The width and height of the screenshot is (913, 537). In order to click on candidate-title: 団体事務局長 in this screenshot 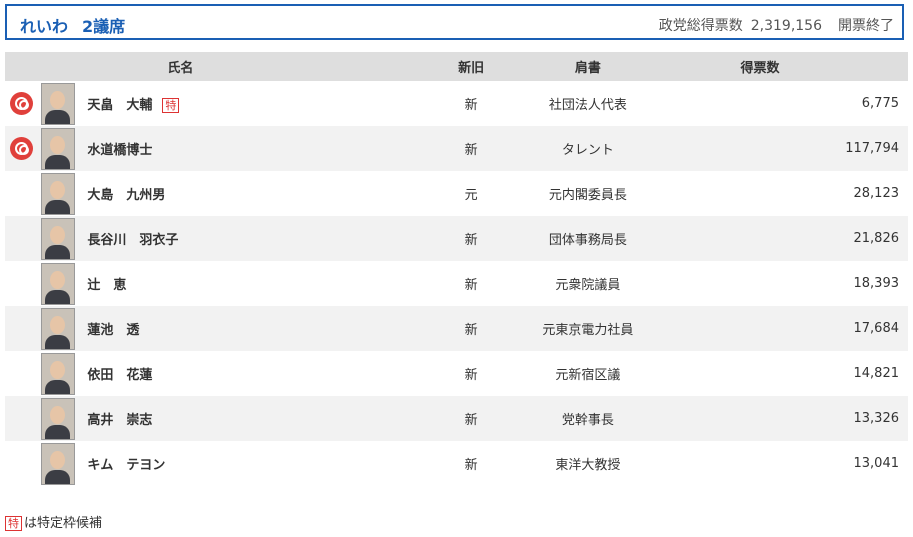, I will do `click(587, 238)`.